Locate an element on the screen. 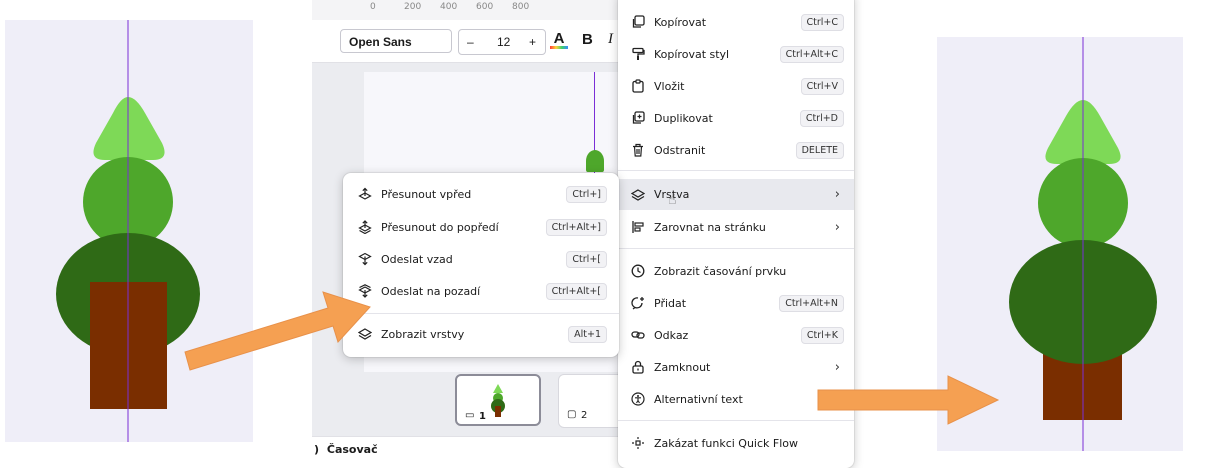  tree-top-triangle is located at coordinates (129, 128).